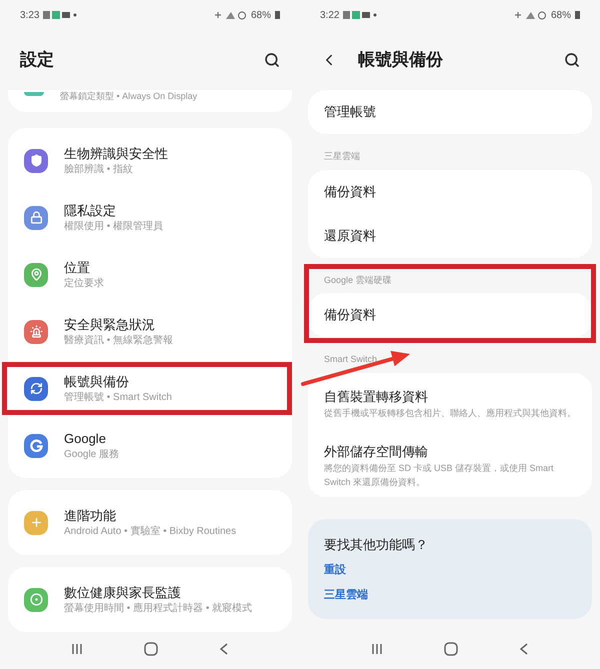 Image resolution: width=600 pixels, height=669 pixels. I want to click on section-header: Smart Switch, so click(351, 359).